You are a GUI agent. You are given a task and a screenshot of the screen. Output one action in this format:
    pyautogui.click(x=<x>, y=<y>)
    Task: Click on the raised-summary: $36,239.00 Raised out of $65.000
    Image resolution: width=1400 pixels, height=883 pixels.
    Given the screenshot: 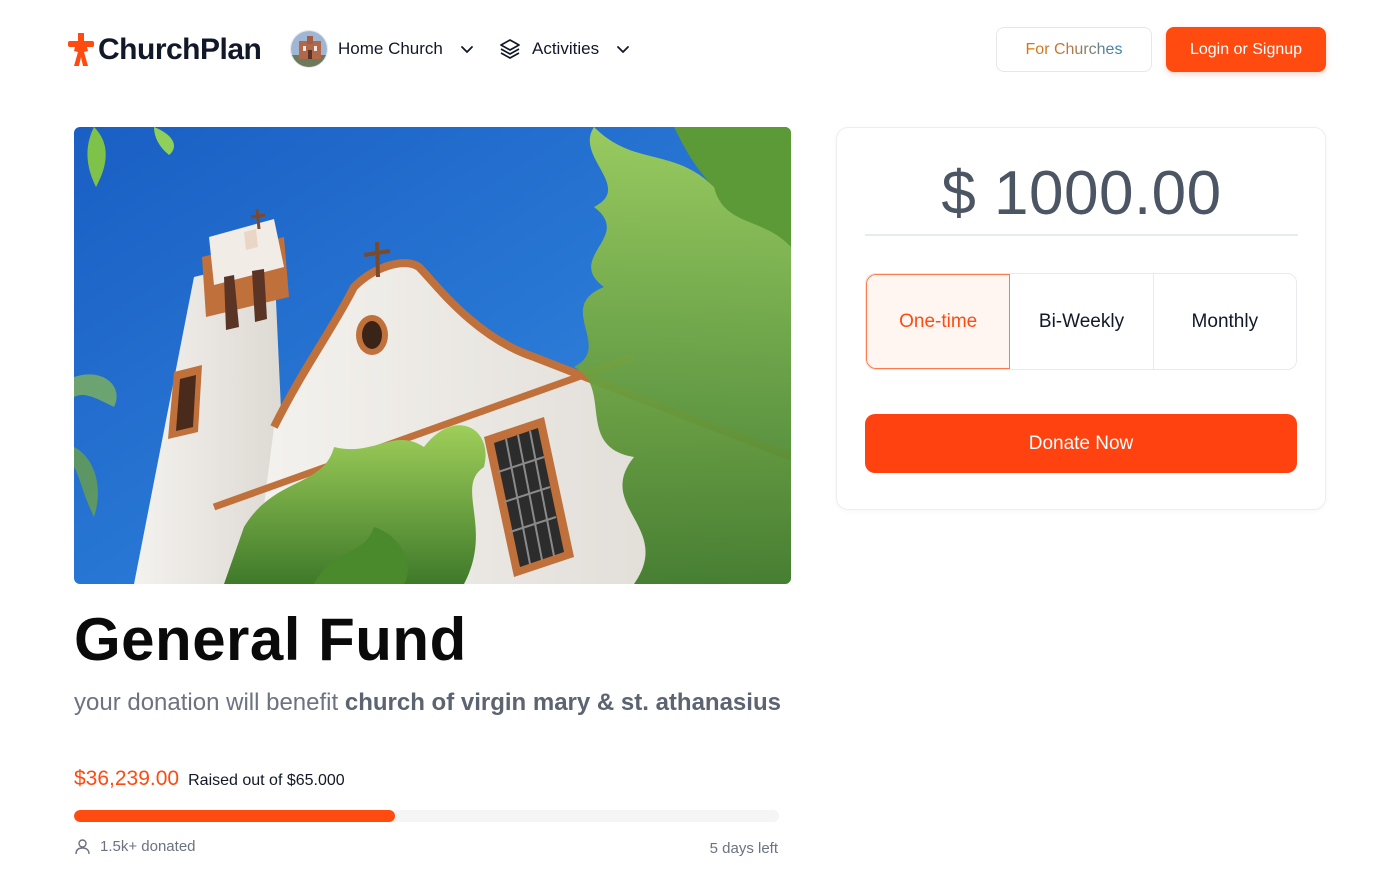 What is the action you would take?
    pyautogui.click(x=209, y=779)
    